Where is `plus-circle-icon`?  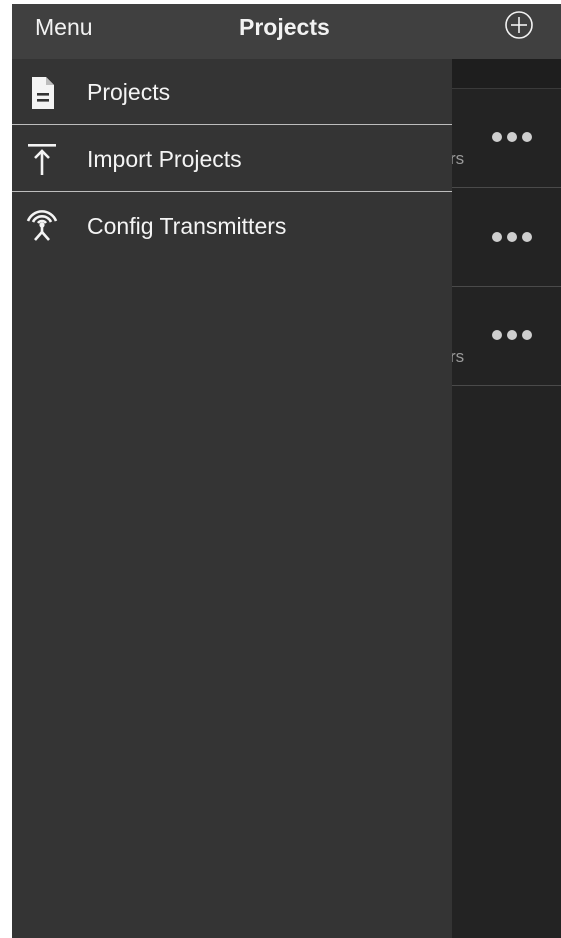 plus-circle-icon is located at coordinates (519, 25).